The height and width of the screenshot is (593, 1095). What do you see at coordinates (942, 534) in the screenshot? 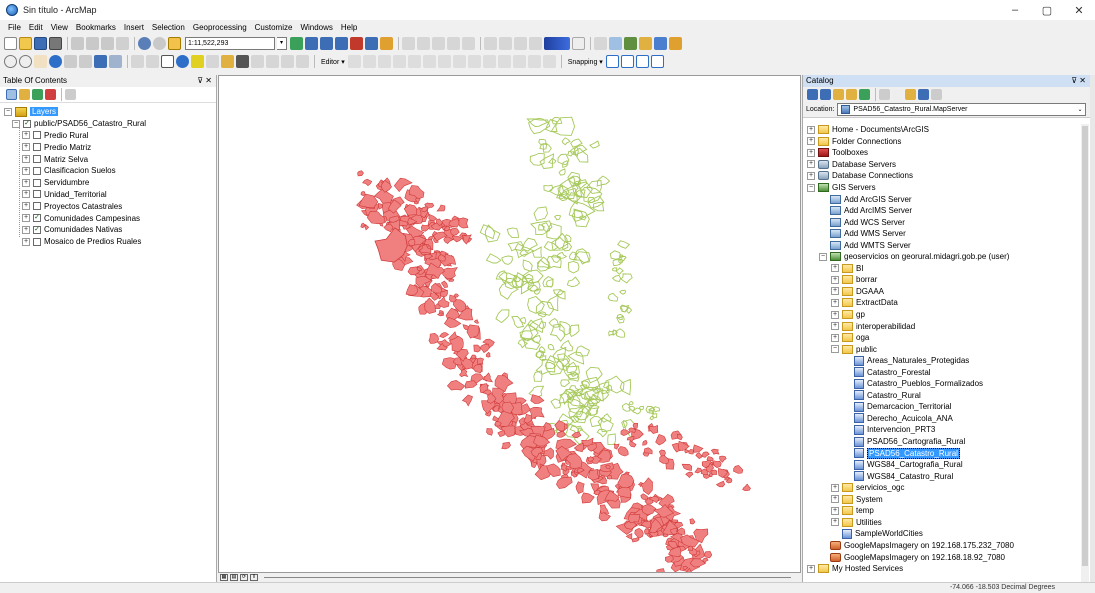
I see `catalog-item: SampleWorldCities` at bounding box center [942, 534].